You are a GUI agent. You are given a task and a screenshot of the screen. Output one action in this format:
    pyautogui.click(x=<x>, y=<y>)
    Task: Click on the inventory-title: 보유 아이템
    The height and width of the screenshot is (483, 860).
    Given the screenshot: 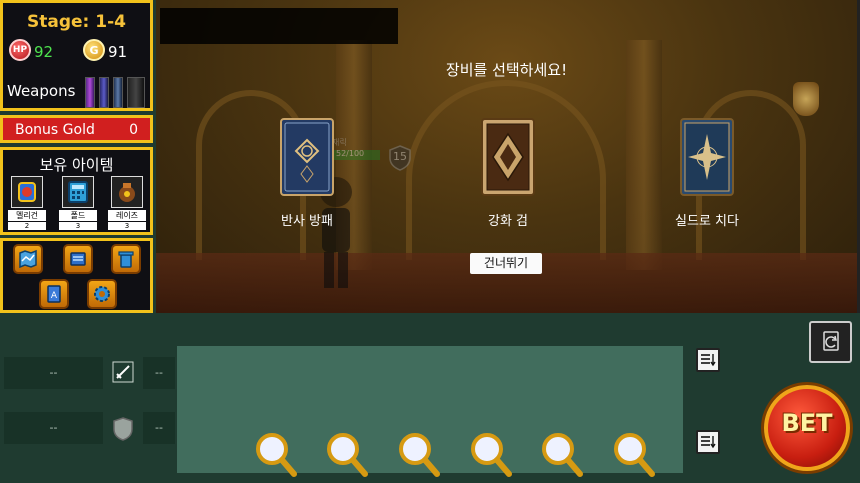 What is the action you would take?
    pyautogui.click(x=76, y=165)
    